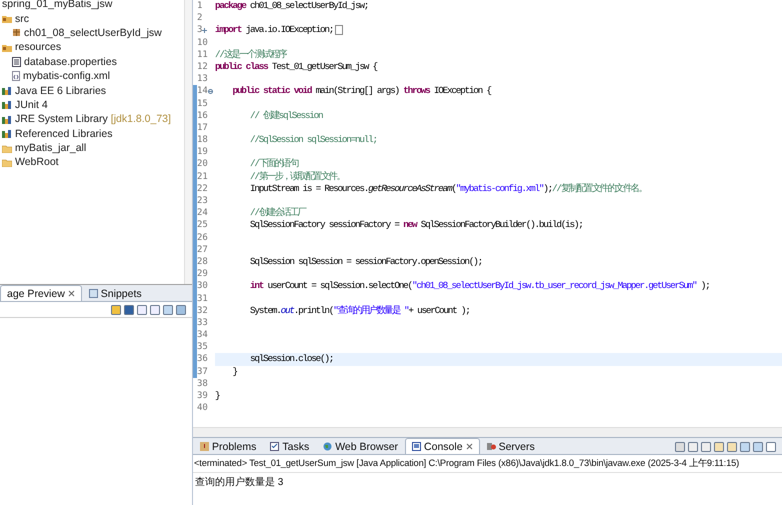 This screenshot has height=505, width=782. I want to click on code-line: //第一步，读取配置文件。, so click(296, 176).